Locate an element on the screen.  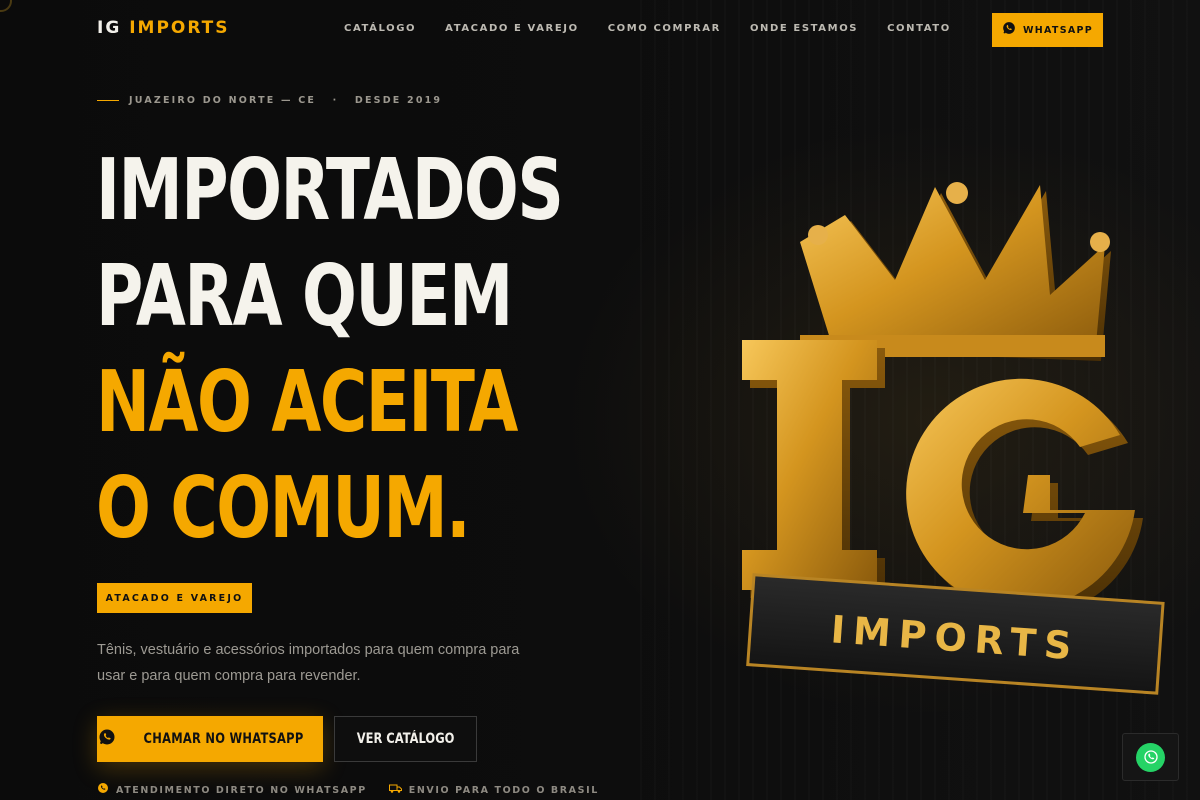
headline-line-3: NÃO ACEITA is located at coordinates (307, 402).